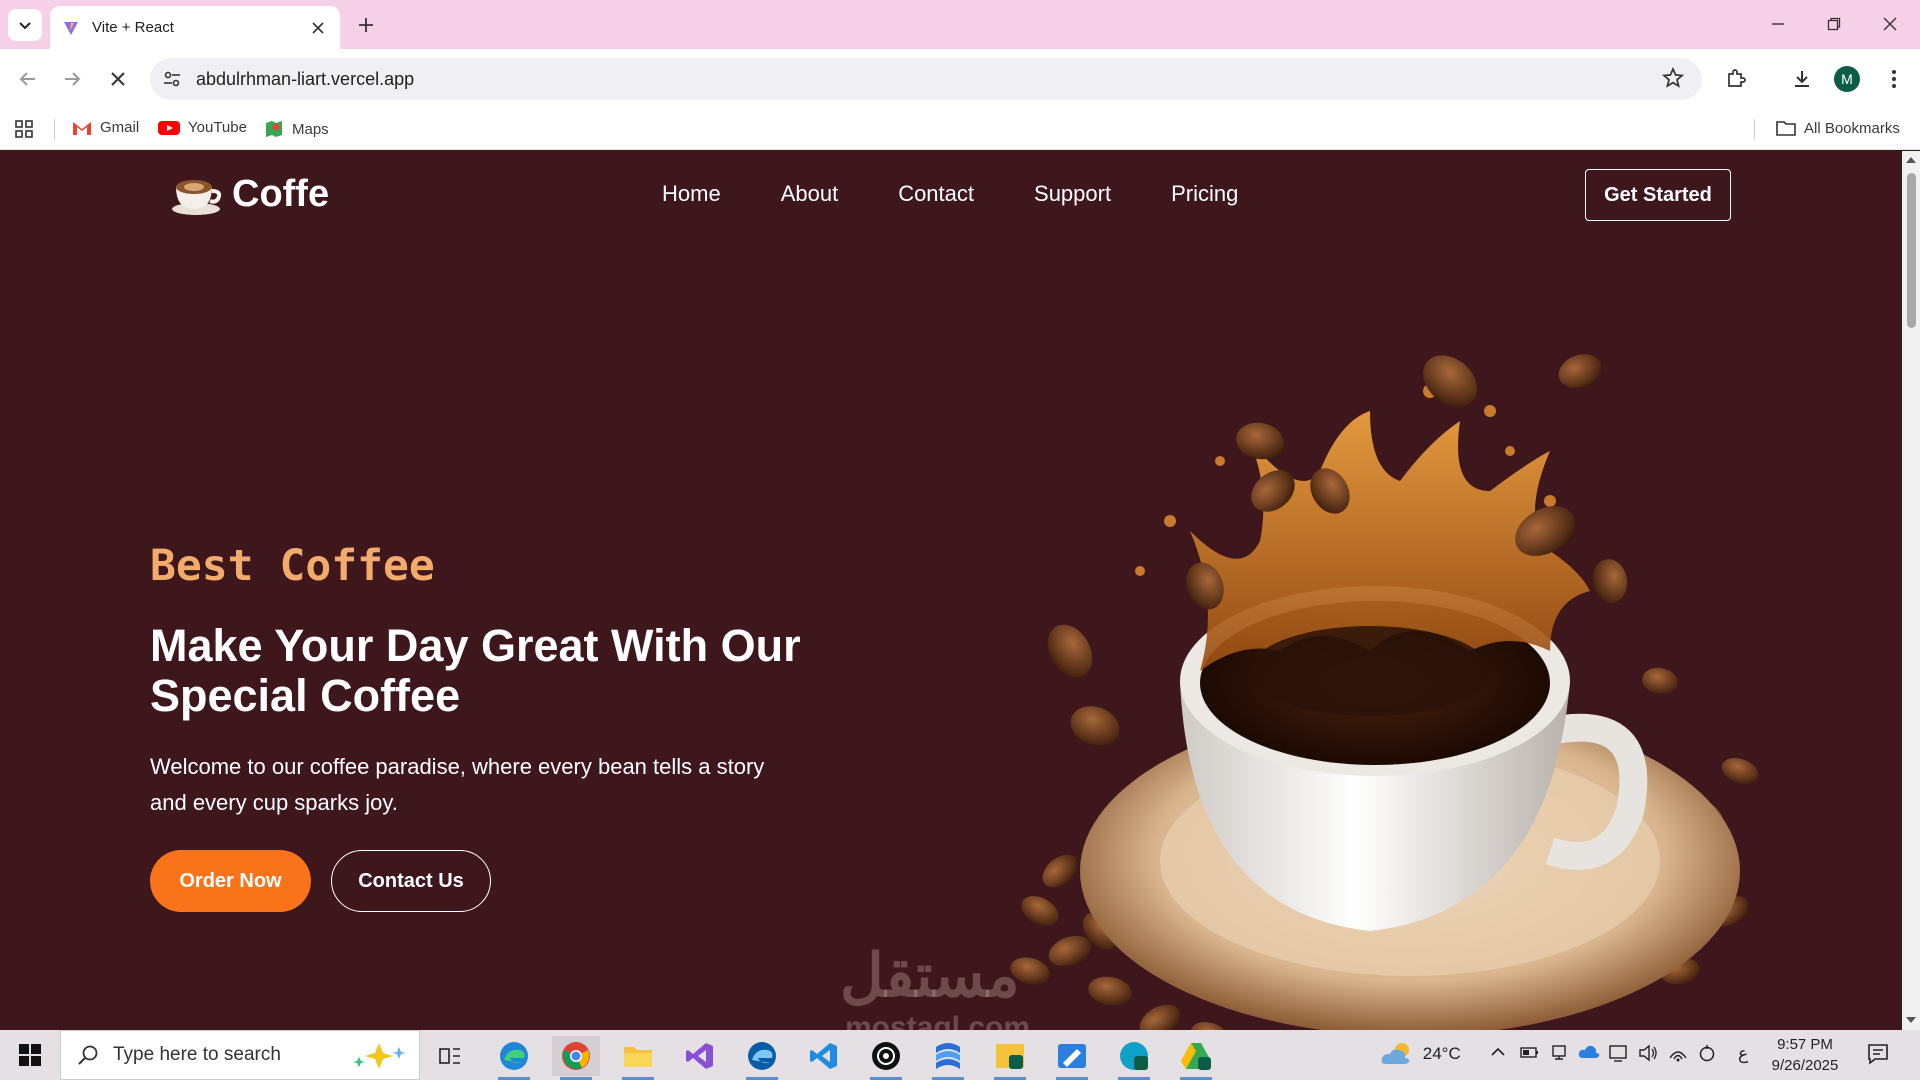  What do you see at coordinates (1678, 1055) in the screenshot?
I see `wifi-icon` at bounding box center [1678, 1055].